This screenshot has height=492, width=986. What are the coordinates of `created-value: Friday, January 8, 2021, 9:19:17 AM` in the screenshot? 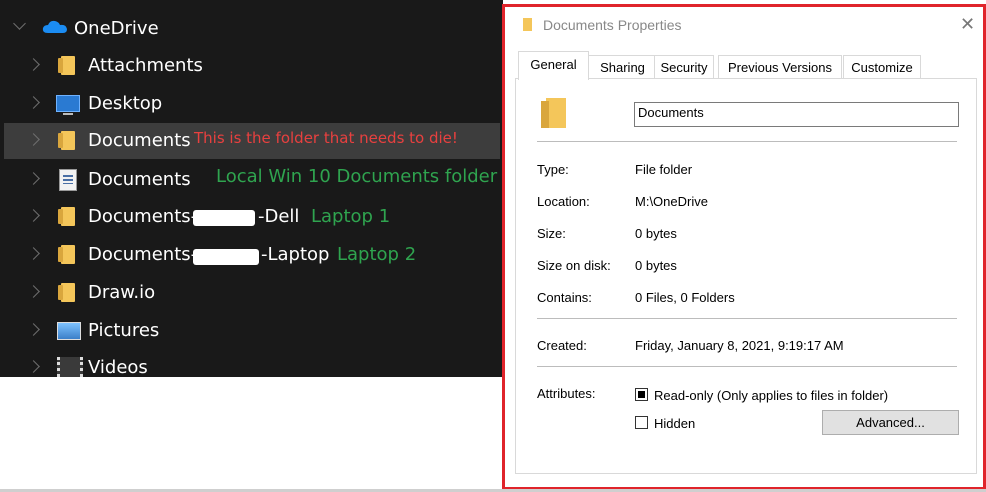 It's located at (739, 345).